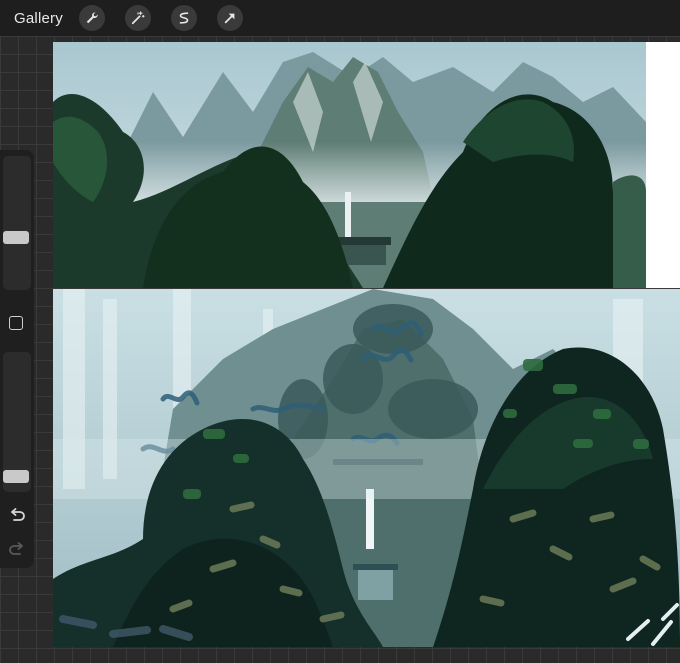 The image size is (680, 663). I want to click on selection-icon, so click(183, 18).